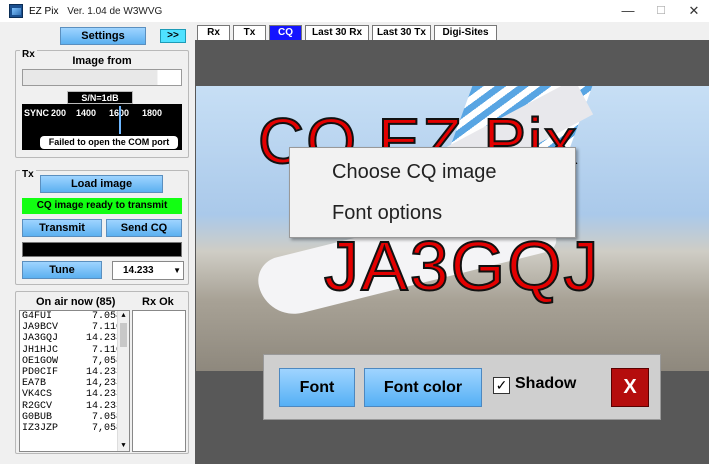 Image resolution: width=709 pixels, height=464 pixels. What do you see at coordinates (692, 11) in the screenshot?
I see `close-window-button: ✕` at bounding box center [692, 11].